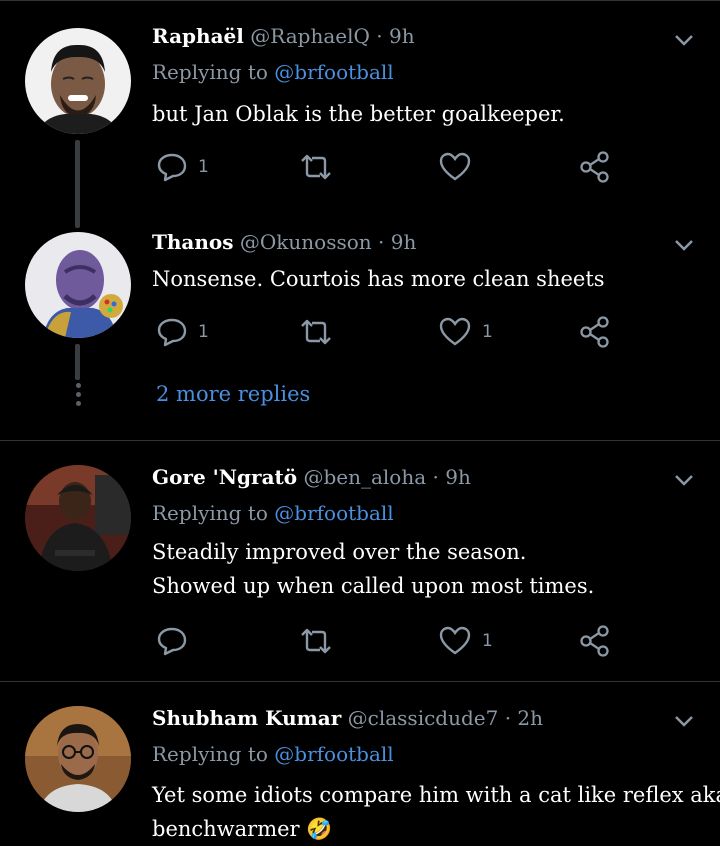  What do you see at coordinates (319, 829) in the screenshot?
I see `rofl-emoji: 🤣` at bounding box center [319, 829].